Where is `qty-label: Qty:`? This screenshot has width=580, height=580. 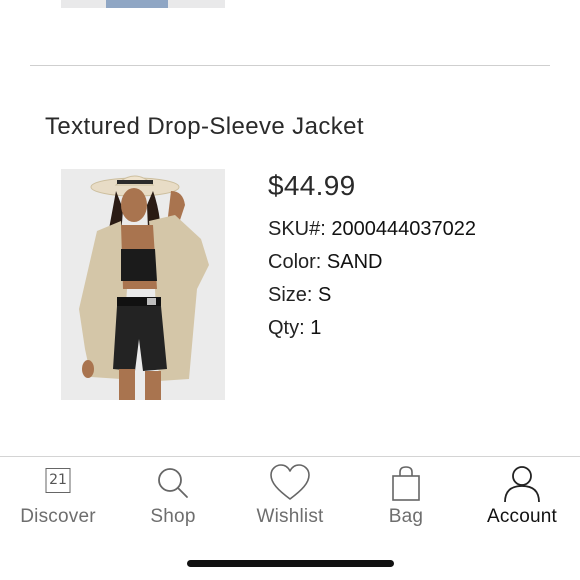
qty-label: Qty: is located at coordinates (289, 328).